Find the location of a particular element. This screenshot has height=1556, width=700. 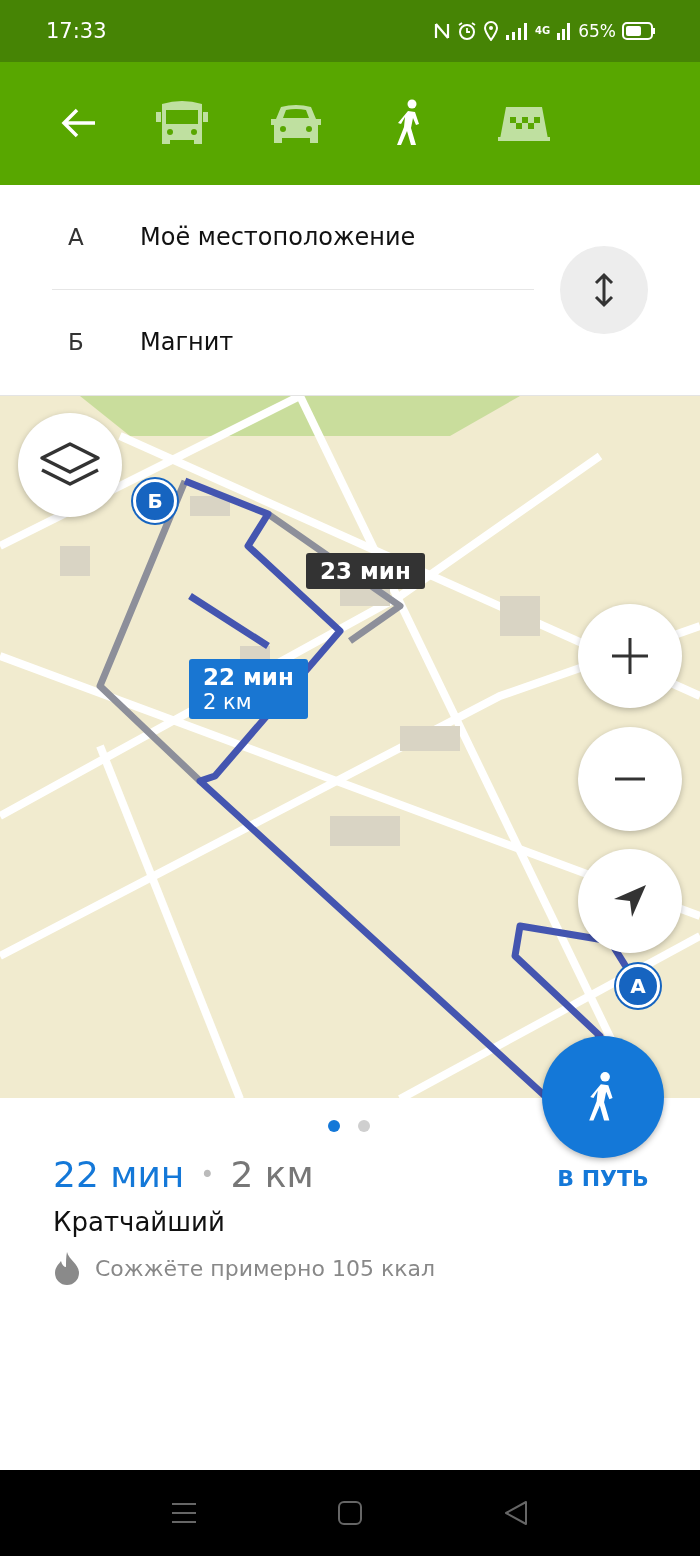

route-point-field: Моё местоположение is located at coordinates (278, 237).